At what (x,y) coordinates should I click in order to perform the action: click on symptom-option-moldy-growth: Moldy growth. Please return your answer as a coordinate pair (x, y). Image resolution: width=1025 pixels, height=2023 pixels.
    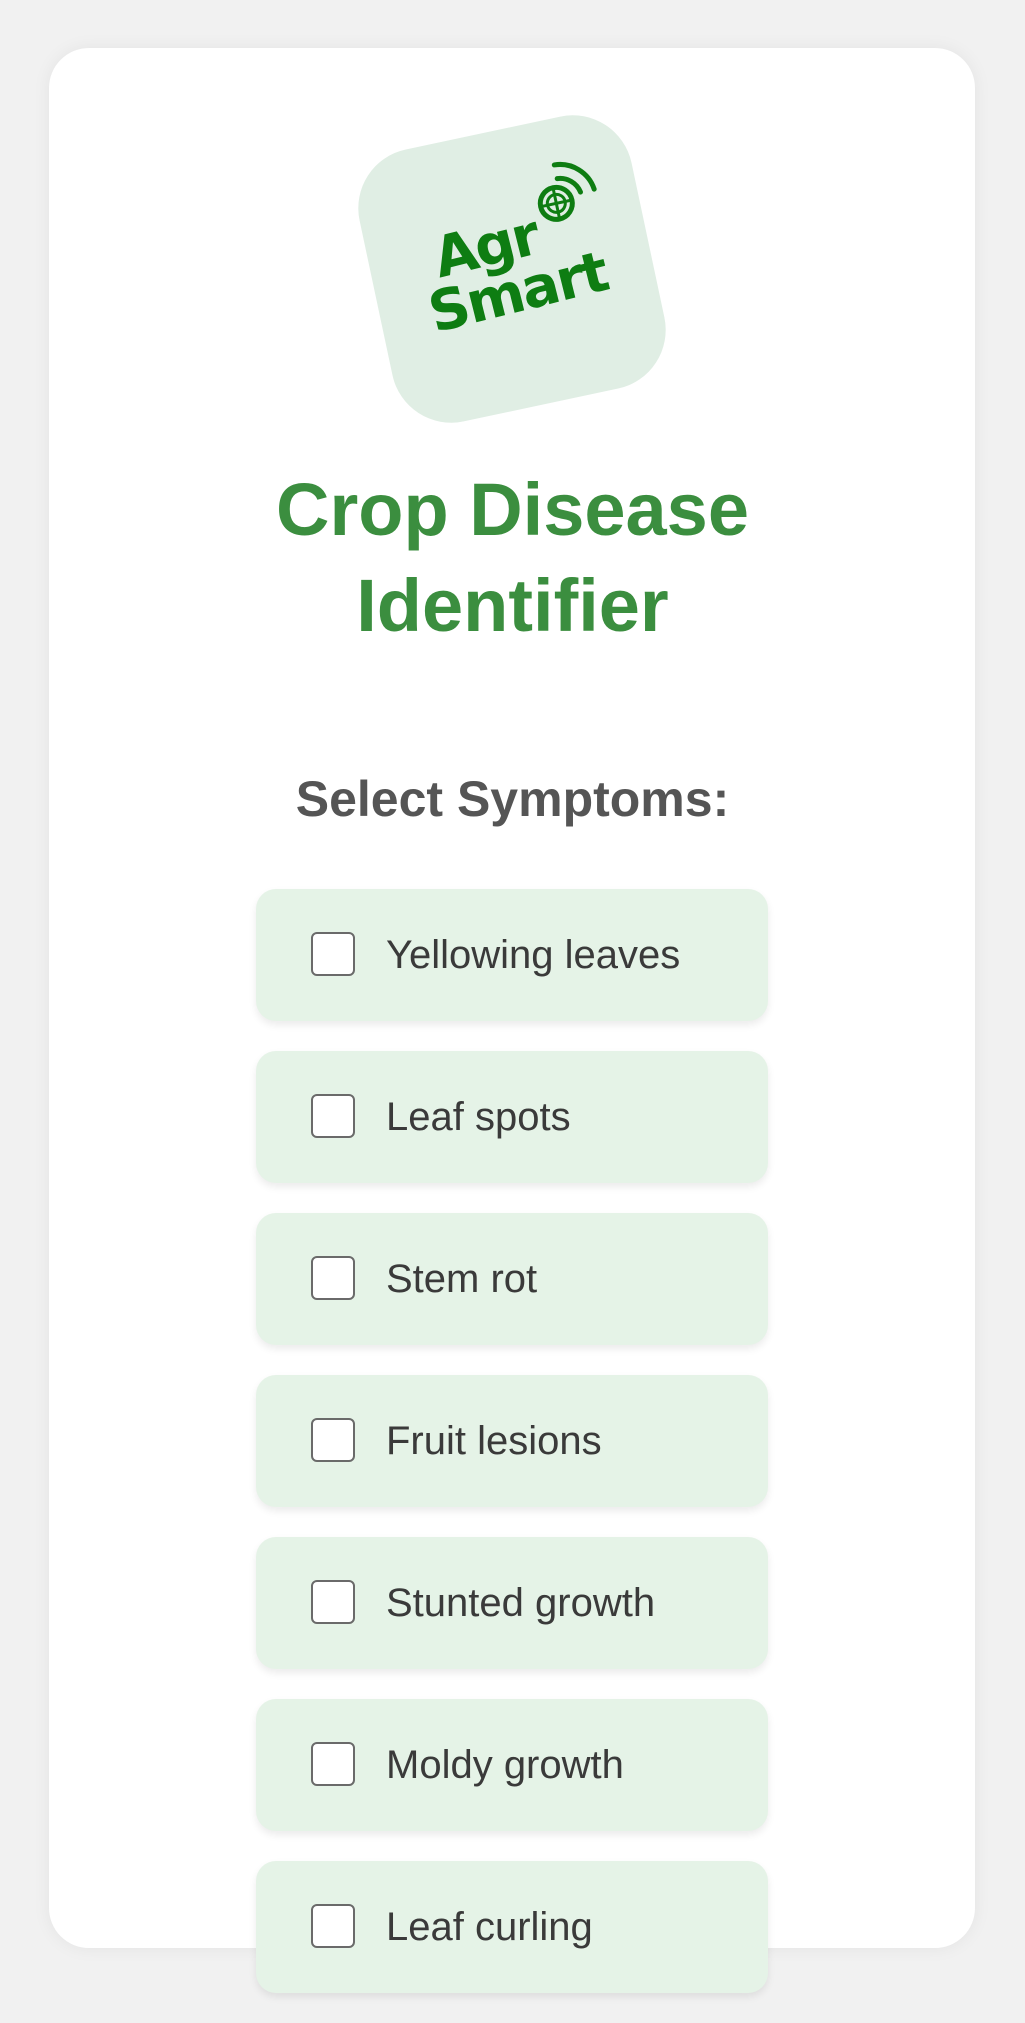
    Looking at the image, I should click on (512, 1765).